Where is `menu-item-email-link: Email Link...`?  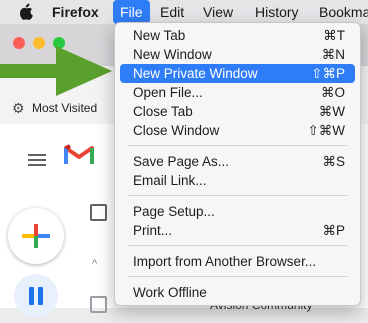 menu-item-email-link: Email Link... is located at coordinates (237, 180).